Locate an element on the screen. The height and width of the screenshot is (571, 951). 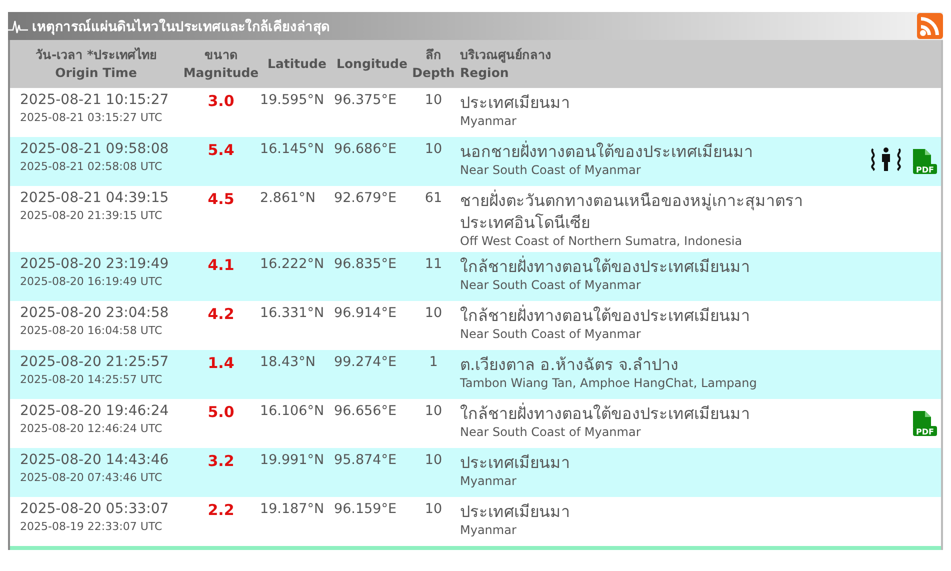
depth: 11 is located at coordinates (434, 265).